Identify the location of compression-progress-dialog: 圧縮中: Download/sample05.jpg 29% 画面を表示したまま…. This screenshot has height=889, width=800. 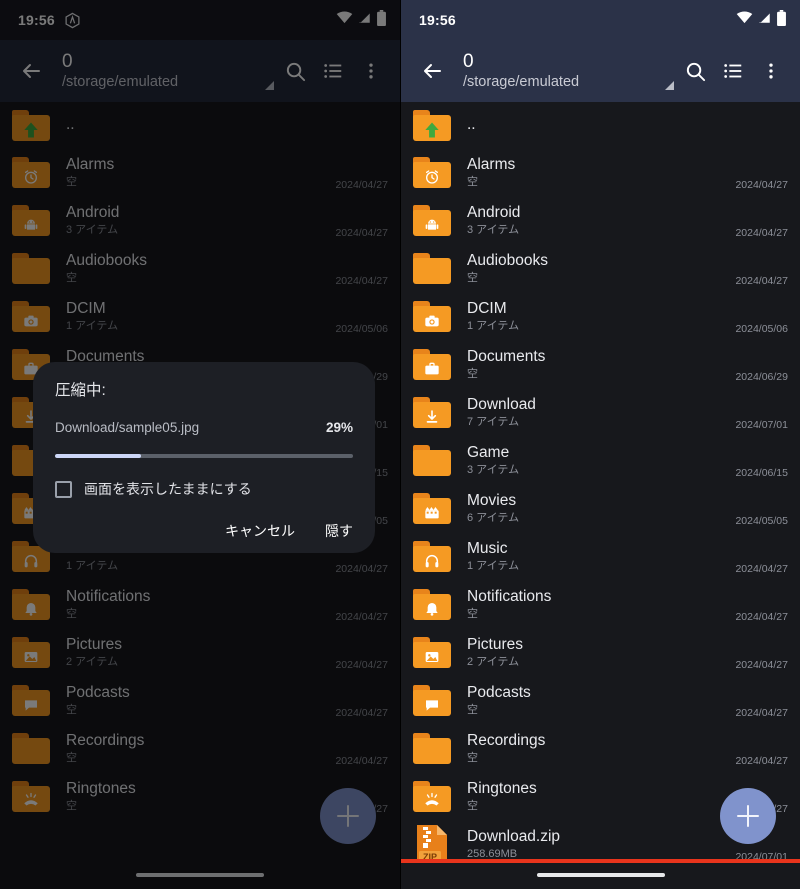
(204, 457).